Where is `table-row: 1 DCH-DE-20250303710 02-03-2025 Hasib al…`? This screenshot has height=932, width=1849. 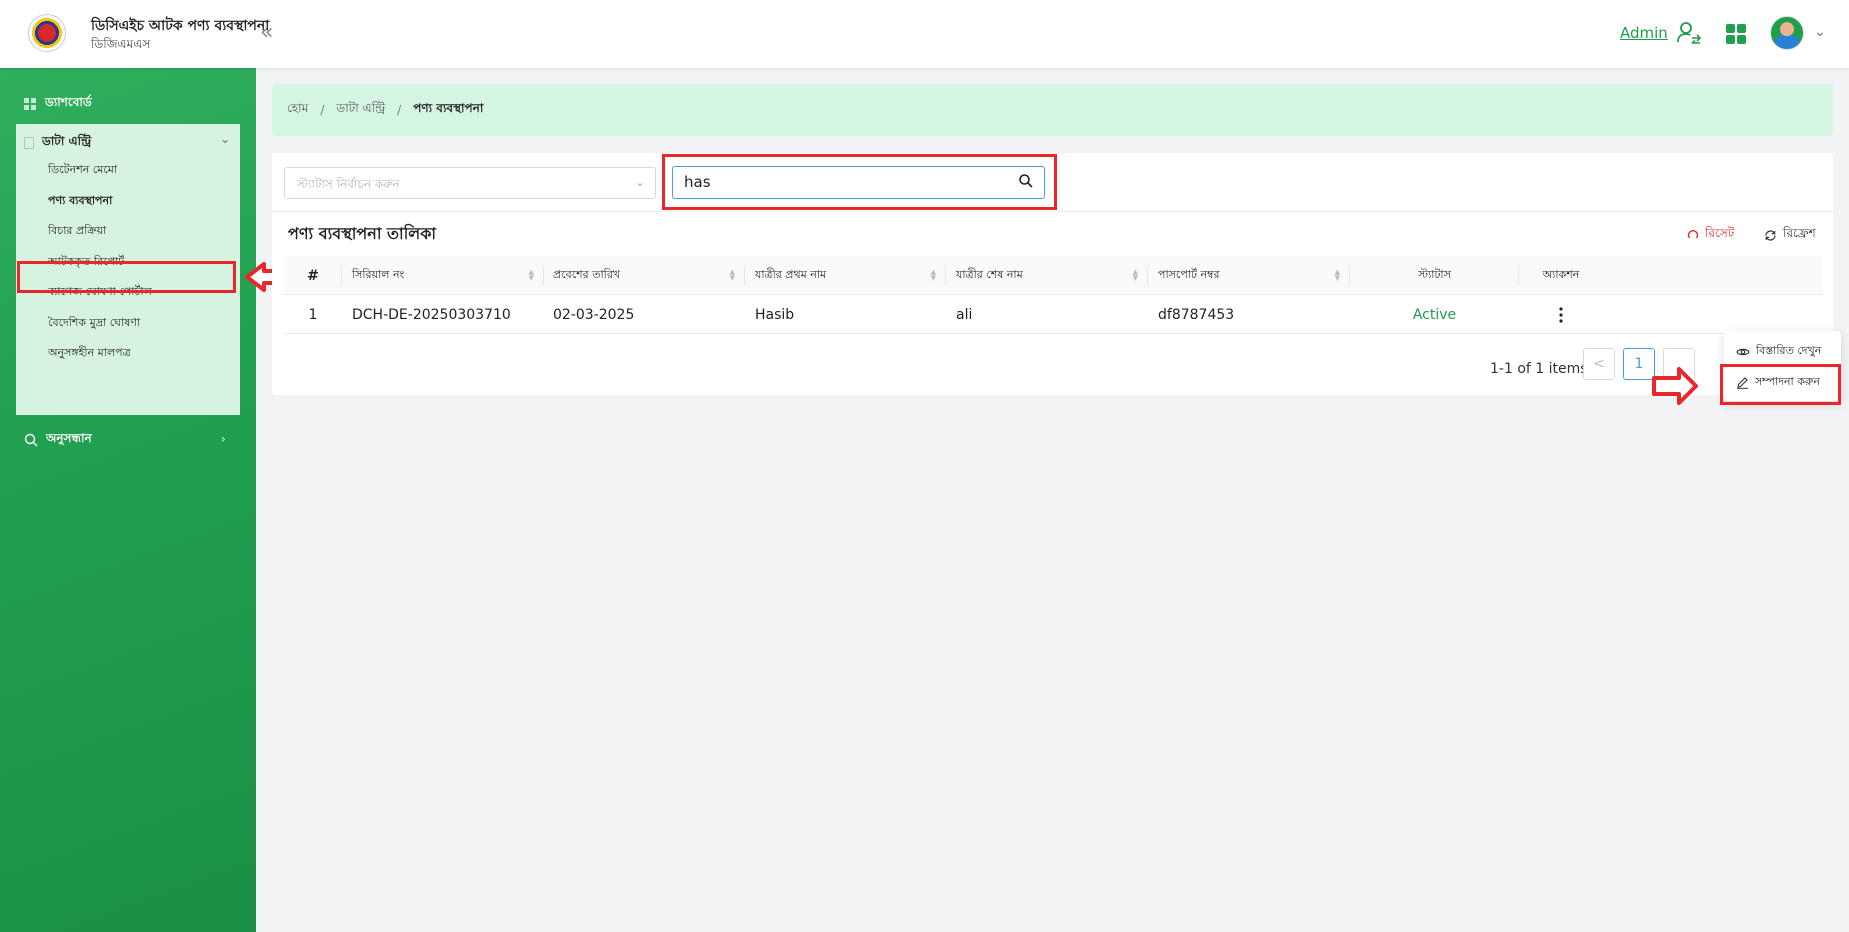
table-row: 1 DCH-DE-20250303710 02-03-2025 Hasib al… is located at coordinates (1053, 314).